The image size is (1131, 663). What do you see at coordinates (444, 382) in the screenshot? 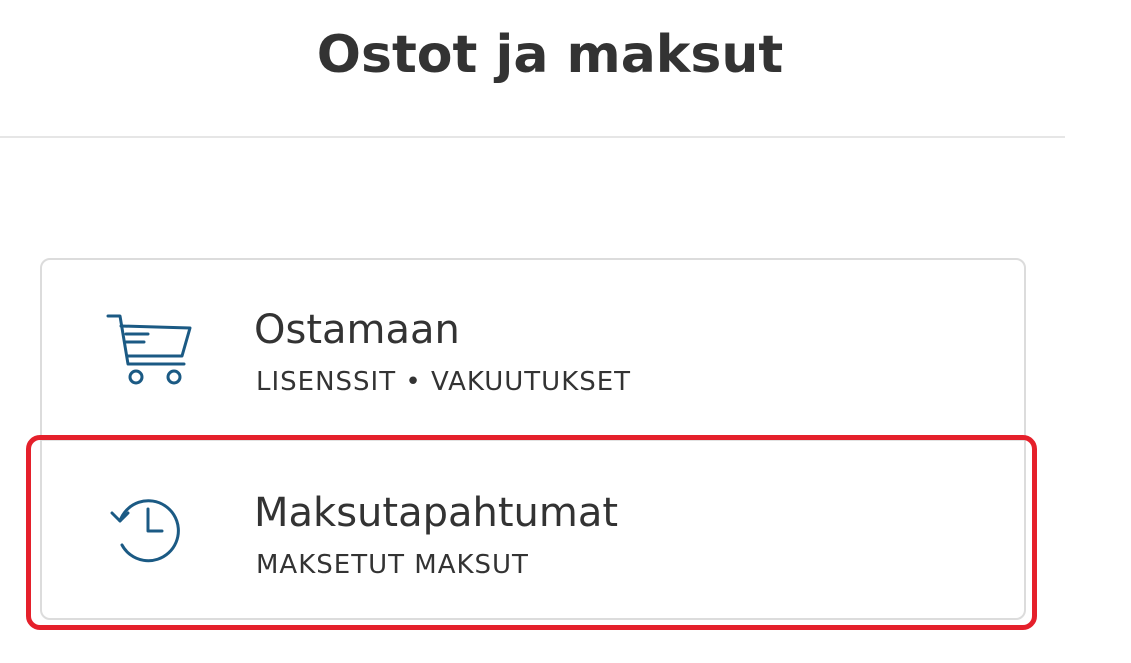
I see `menu-item-subtitle: LISENSSIT • VAKUUTUKSET` at bounding box center [444, 382].